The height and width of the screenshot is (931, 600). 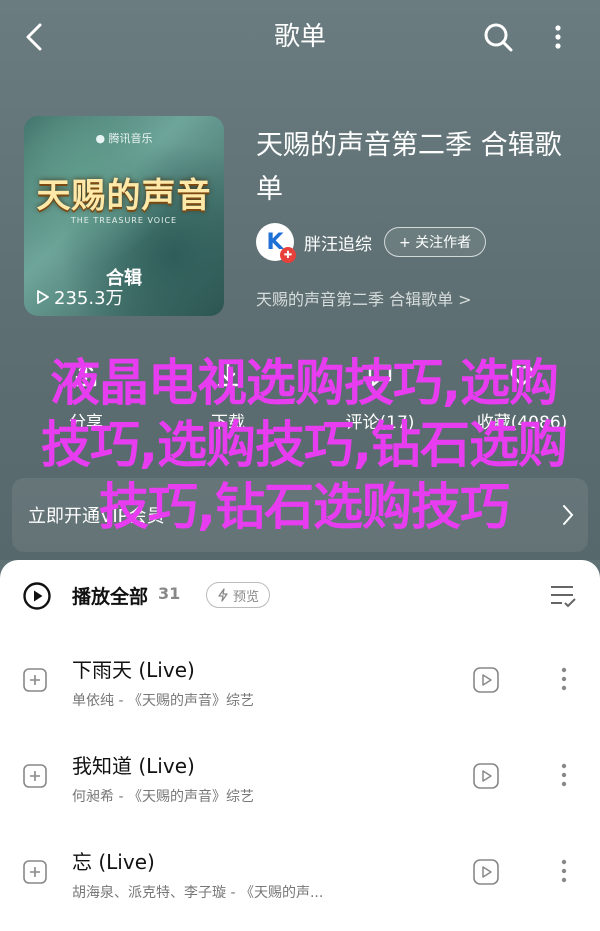 I want to click on preview-button: 预览, so click(x=238, y=595).